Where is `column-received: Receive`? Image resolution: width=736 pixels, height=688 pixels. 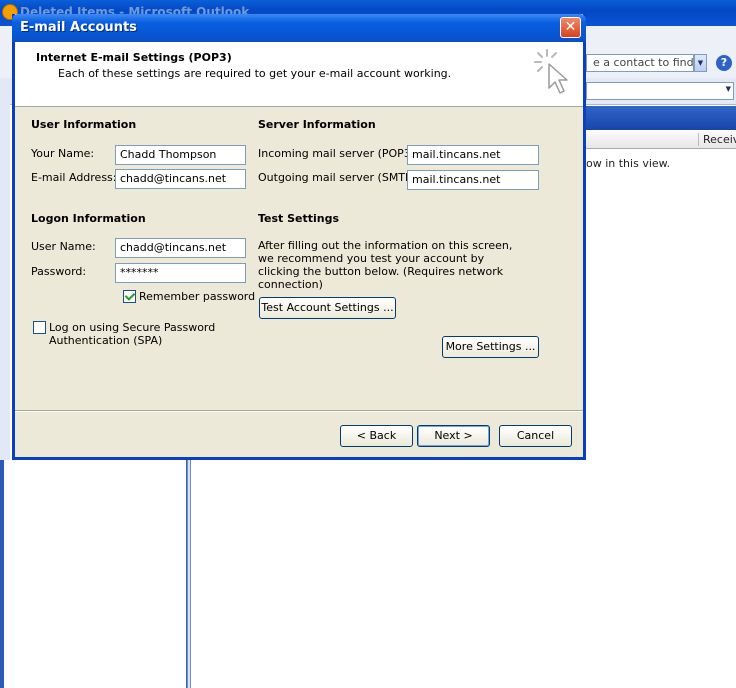
column-received: Receive is located at coordinates (717, 139).